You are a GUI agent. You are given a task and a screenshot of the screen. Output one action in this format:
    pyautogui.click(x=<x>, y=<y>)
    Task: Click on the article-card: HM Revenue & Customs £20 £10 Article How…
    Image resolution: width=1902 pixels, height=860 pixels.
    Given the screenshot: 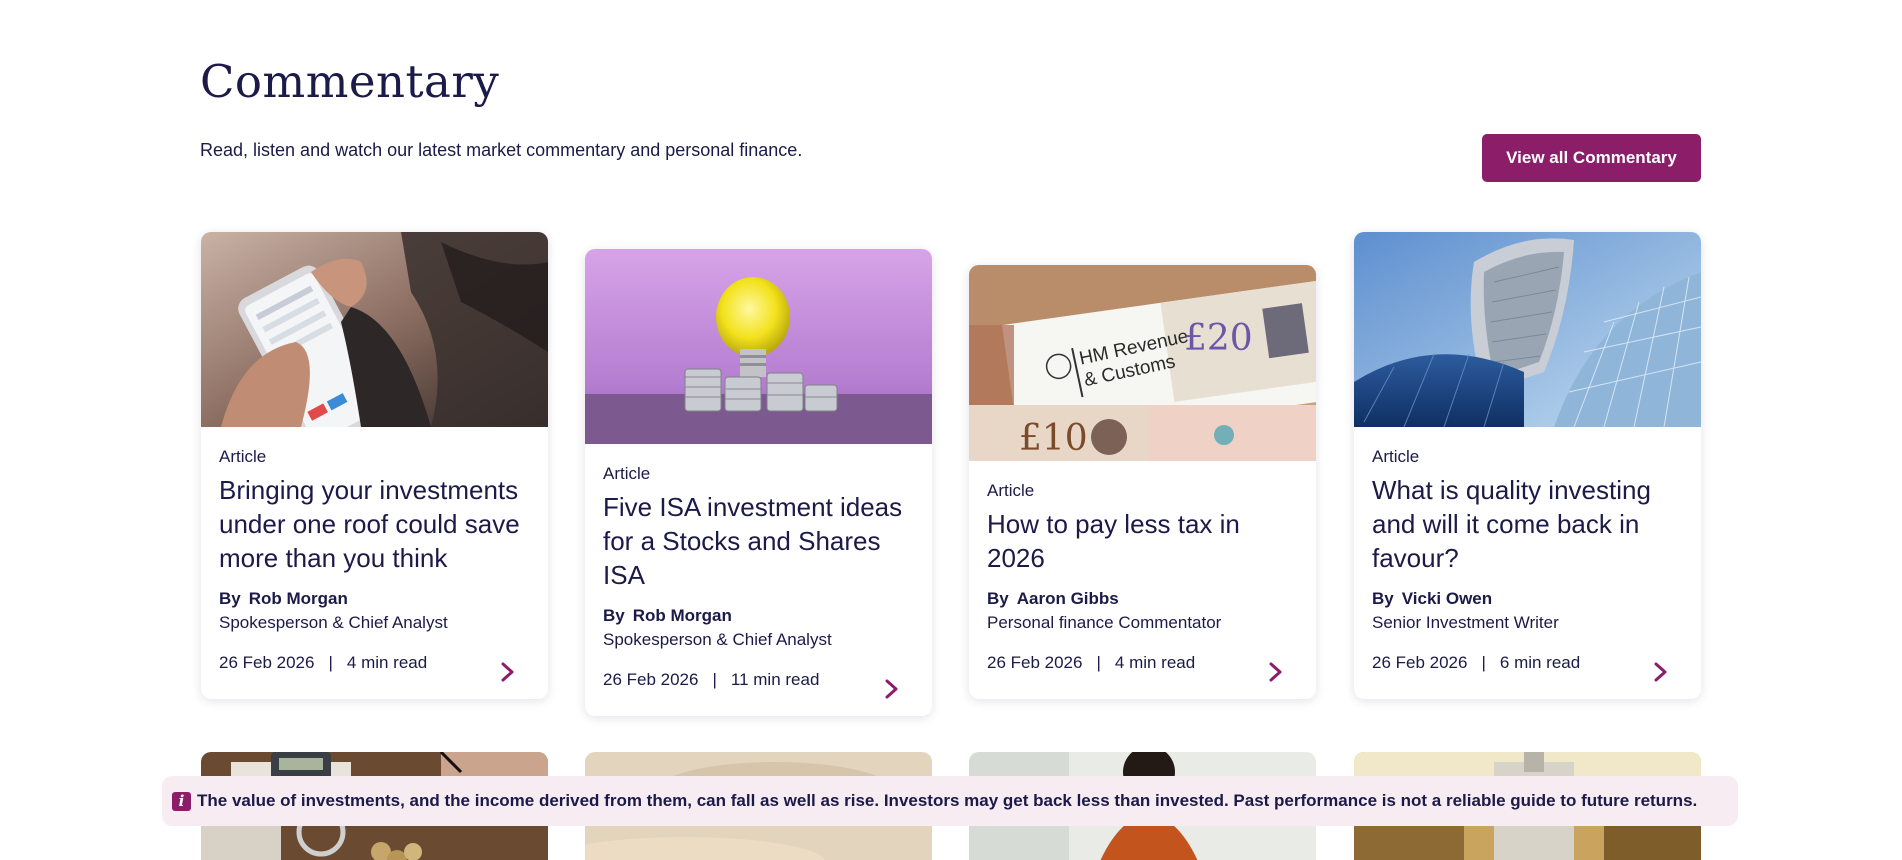 What is the action you would take?
    pyautogui.click(x=1142, y=482)
    